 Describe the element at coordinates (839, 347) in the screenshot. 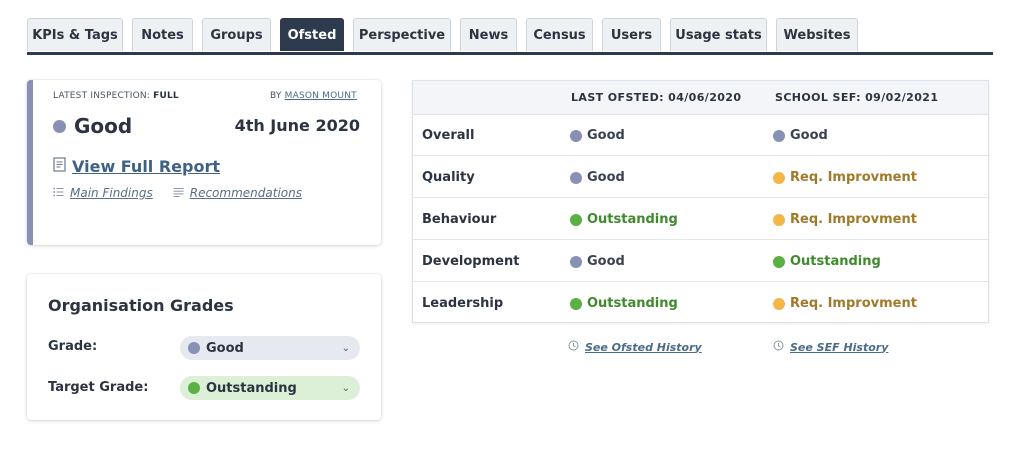

I see `sef-history-link: See SEF History` at that location.